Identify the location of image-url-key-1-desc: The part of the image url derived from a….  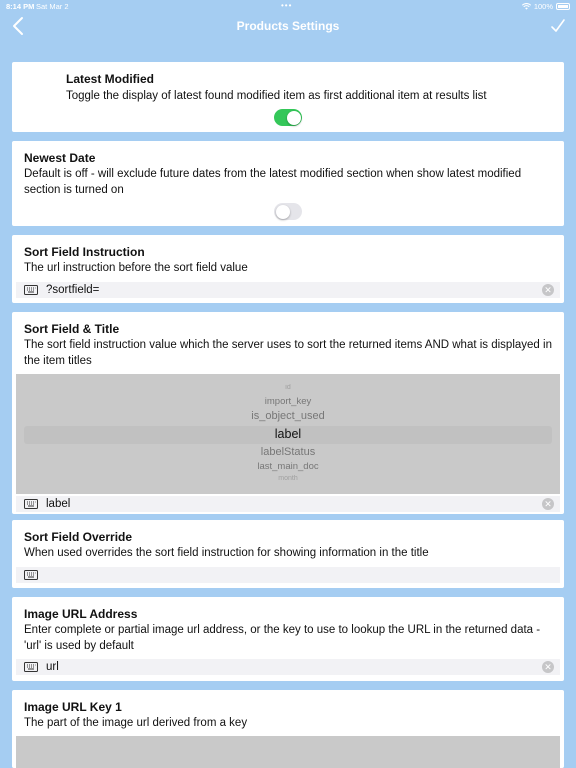
(136, 723).